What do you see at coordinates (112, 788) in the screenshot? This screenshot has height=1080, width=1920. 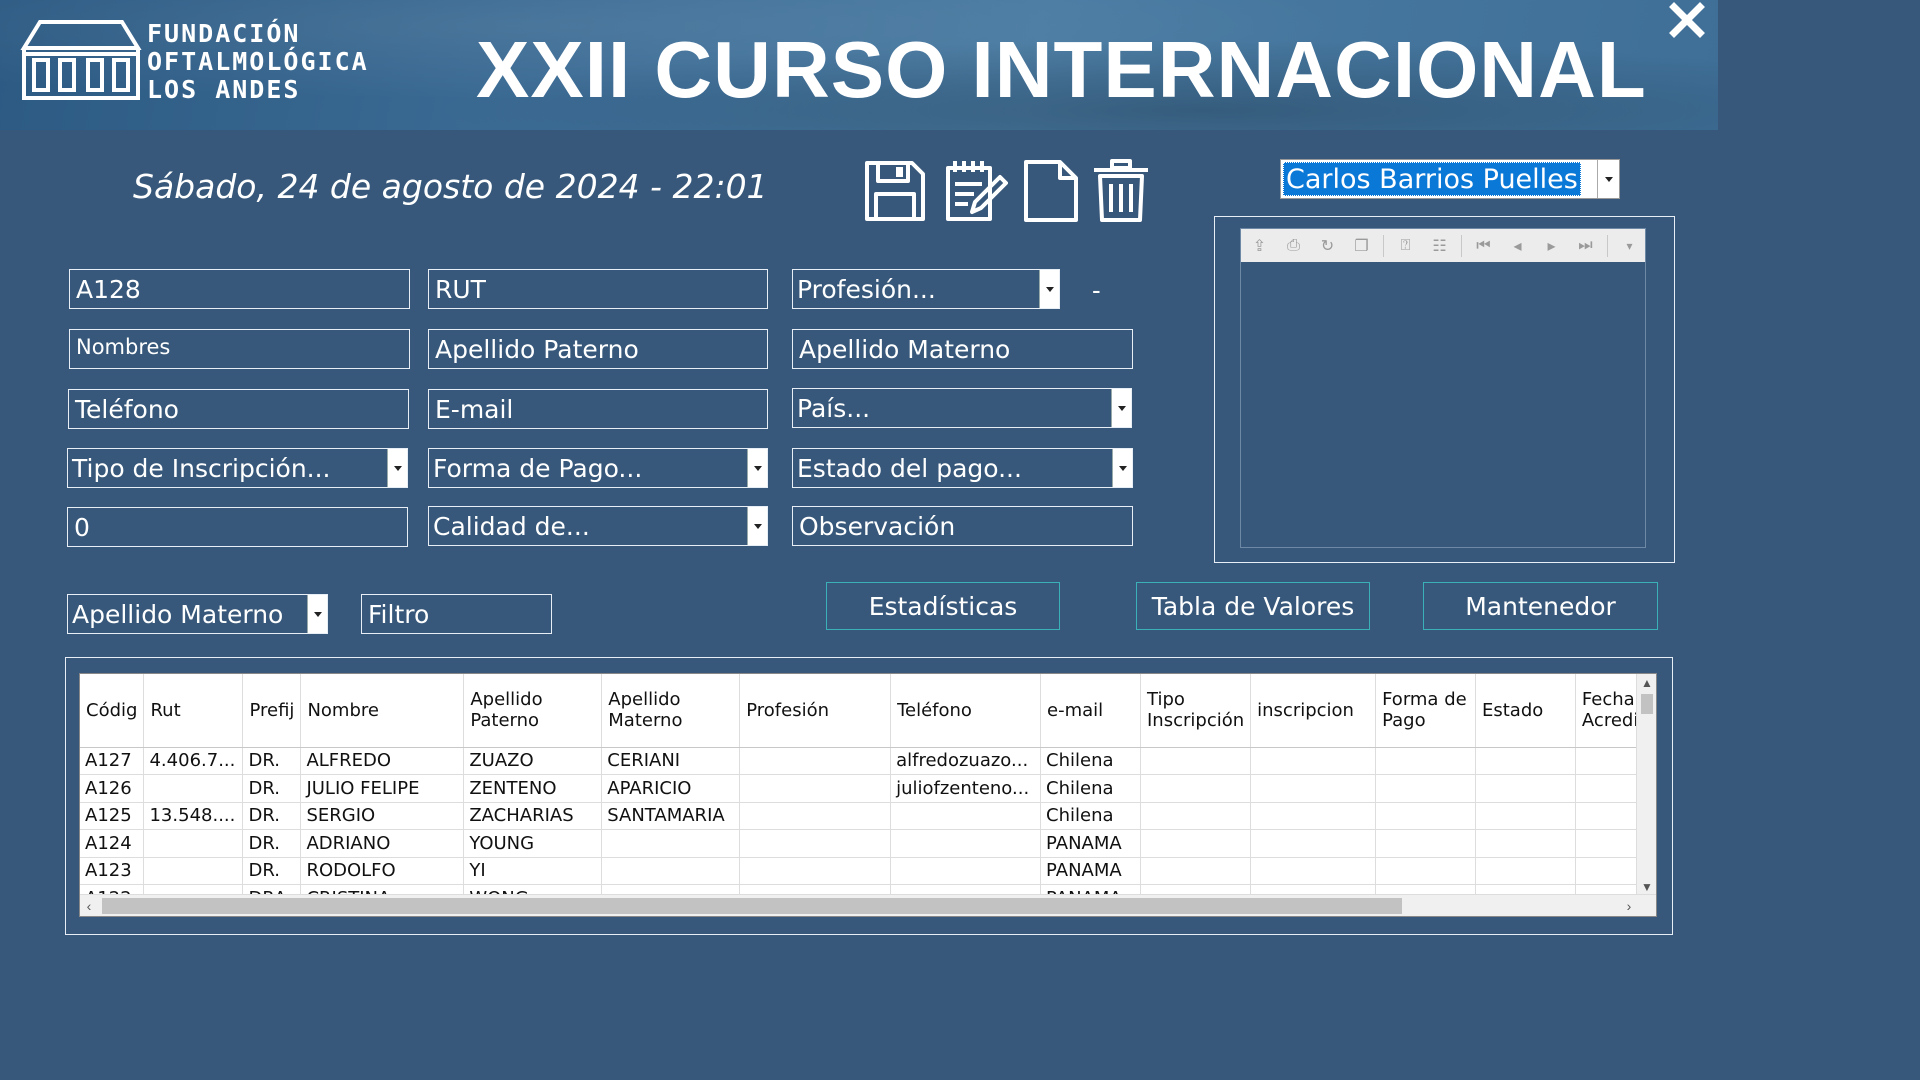 I see `table-cell: A126` at bounding box center [112, 788].